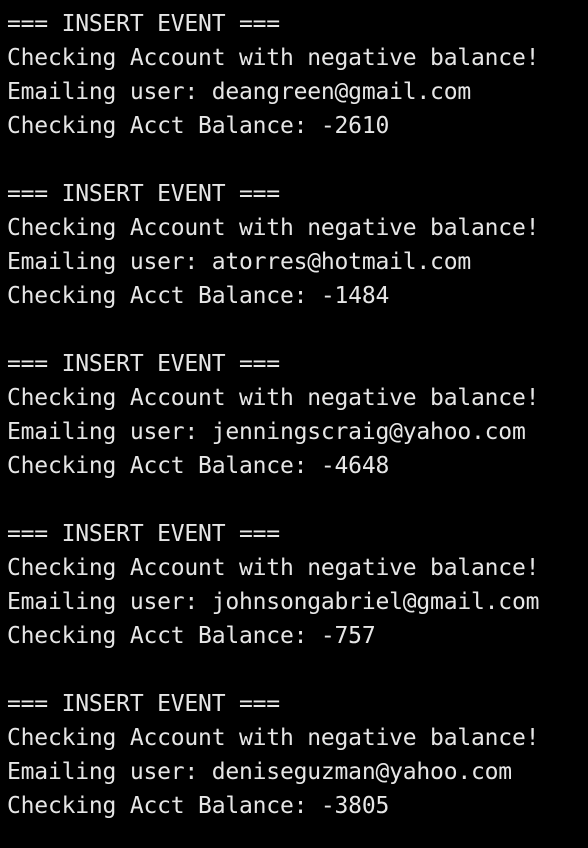 This screenshot has width=588, height=848. Describe the element at coordinates (198, 806) in the screenshot. I see `event-balance-line: Checking Acct Balance: -3805` at that location.